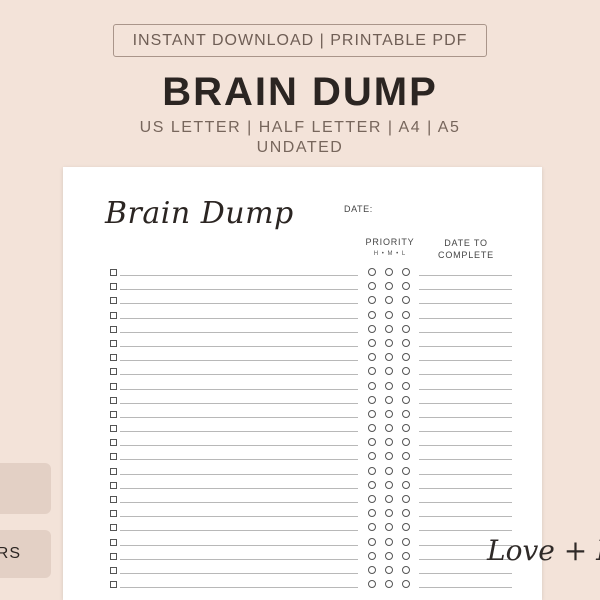 This screenshot has height=600, width=600. Describe the element at coordinates (358, 209) in the screenshot. I see `date-label: DATE:` at that location.